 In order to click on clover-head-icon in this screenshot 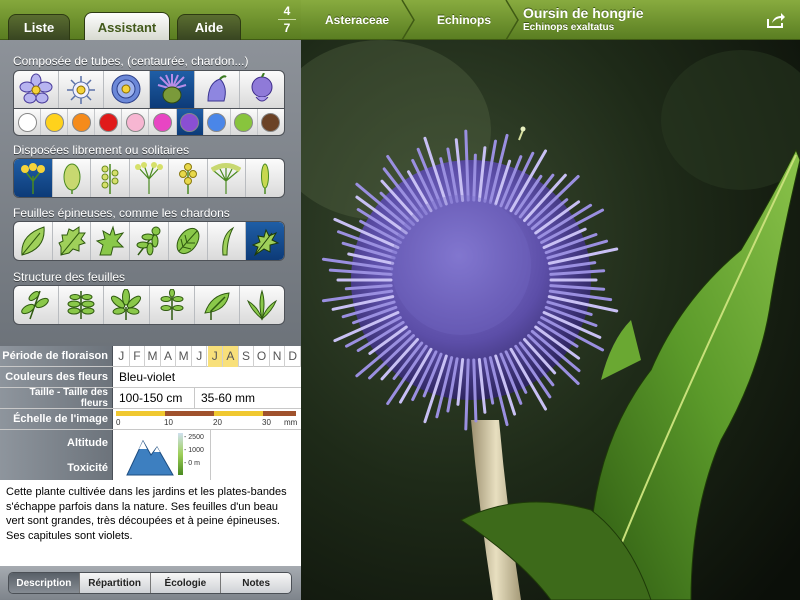, I will do `click(262, 86)`.